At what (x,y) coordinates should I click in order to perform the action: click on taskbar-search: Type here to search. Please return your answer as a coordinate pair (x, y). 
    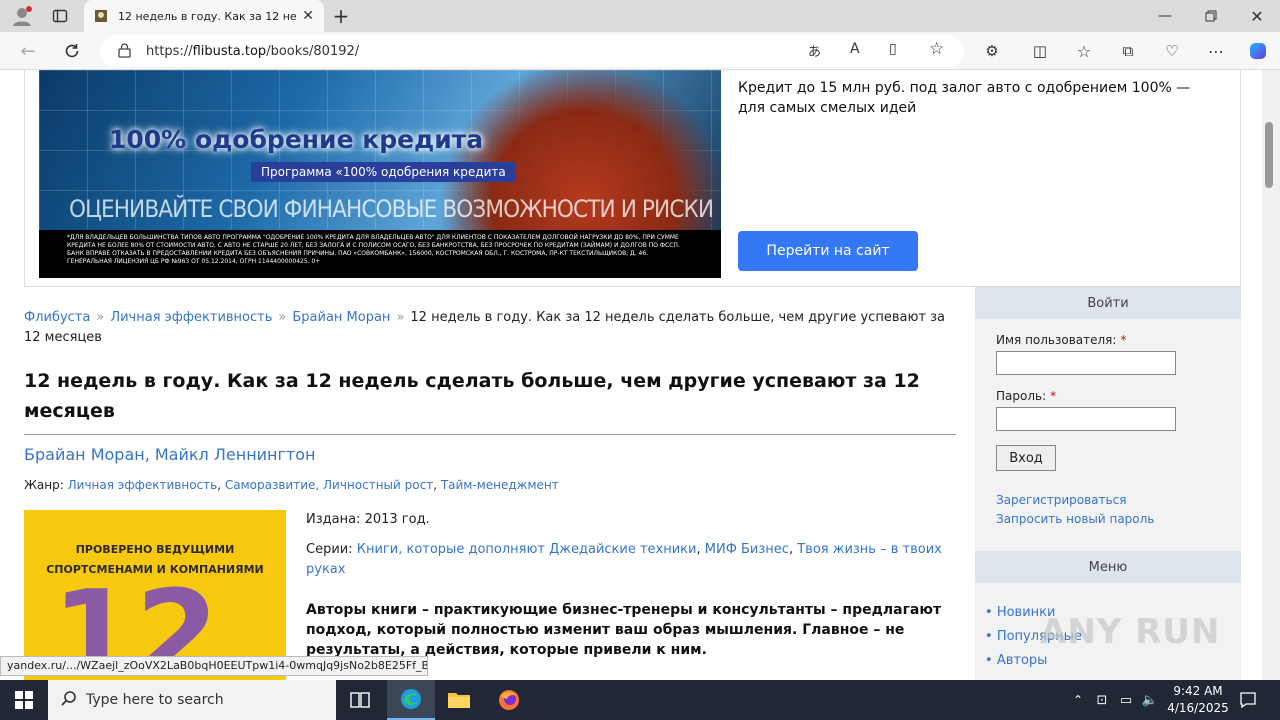
    Looking at the image, I should click on (192, 700).